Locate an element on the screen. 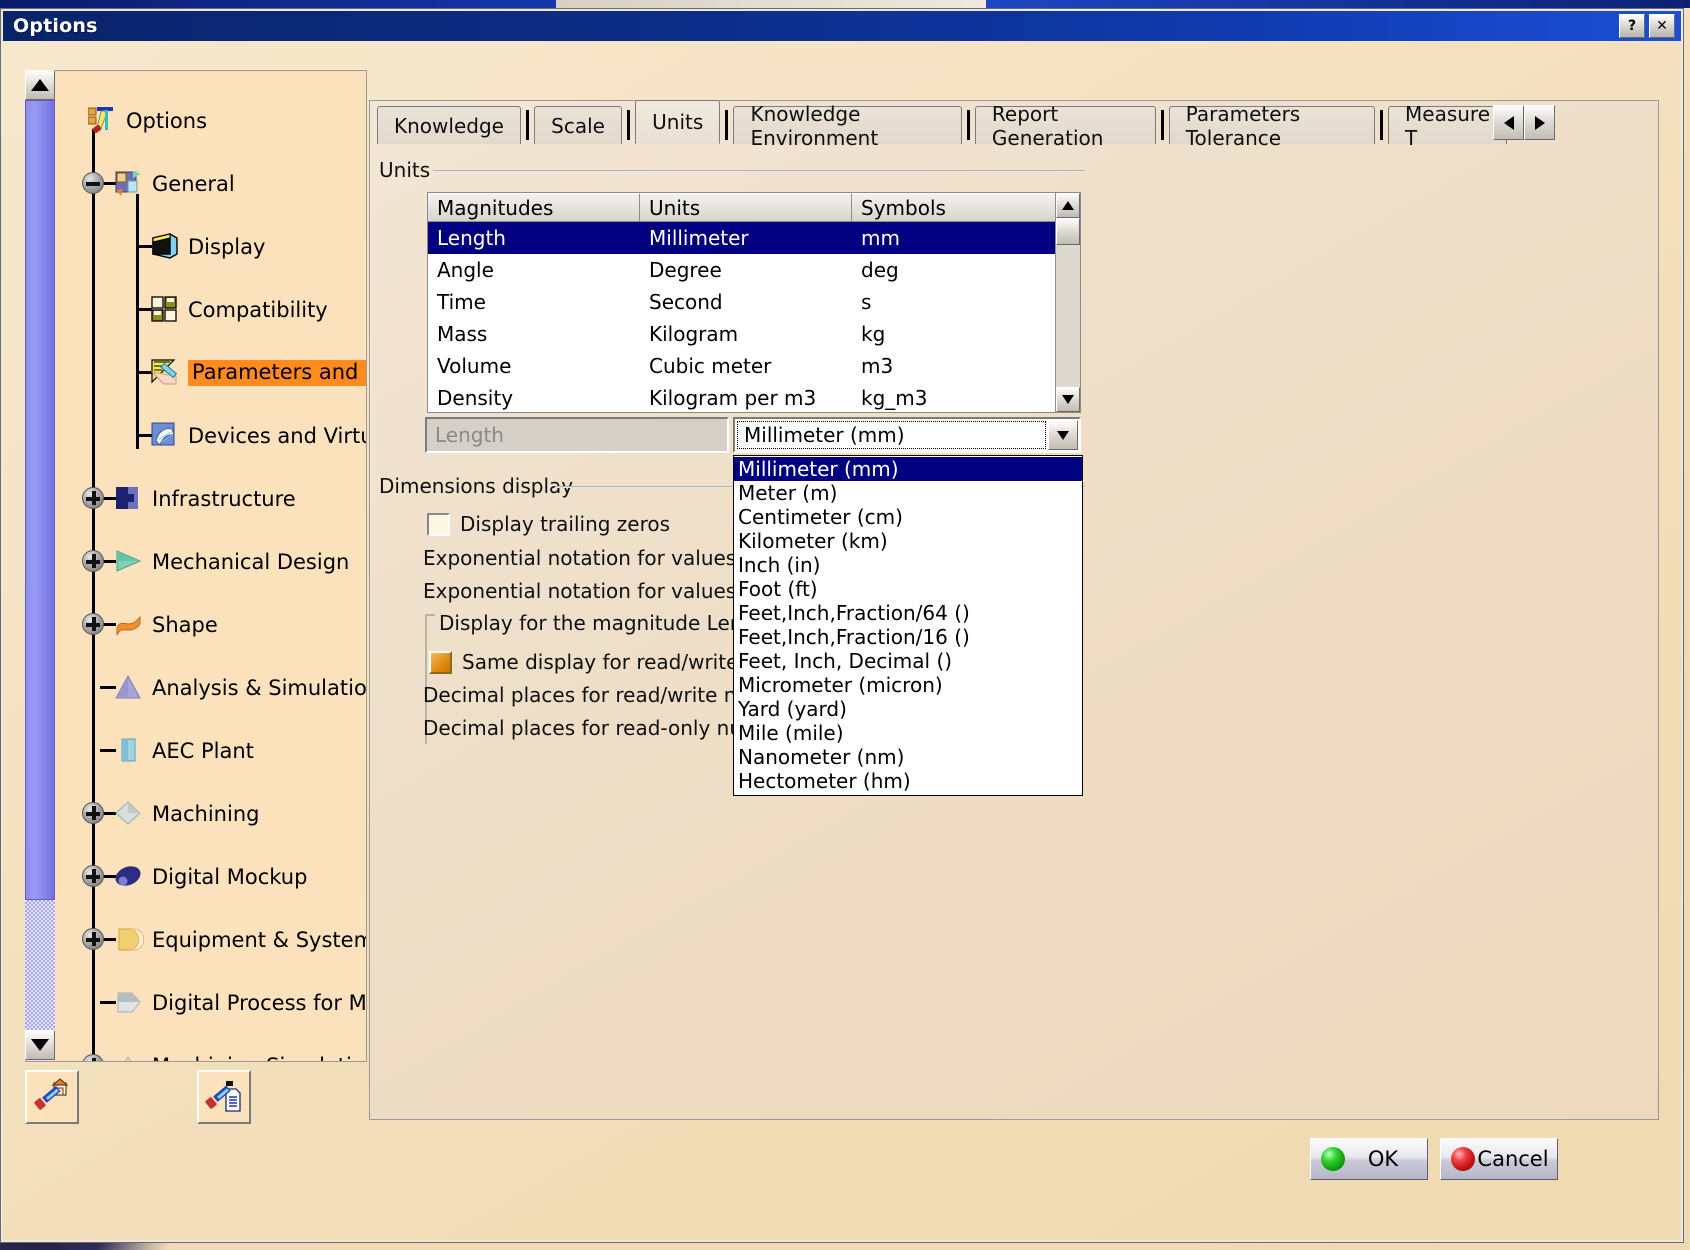  table-row: Mass Kilogram kg is located at coordinates (754, 334).